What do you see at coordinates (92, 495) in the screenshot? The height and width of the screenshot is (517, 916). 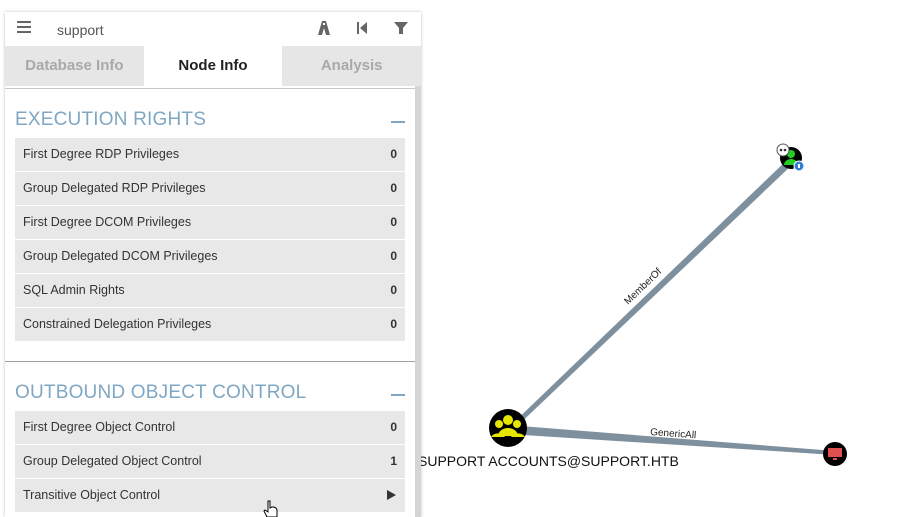 I see `row-label: Transitive Object Control` at bounding box center [92, 495].